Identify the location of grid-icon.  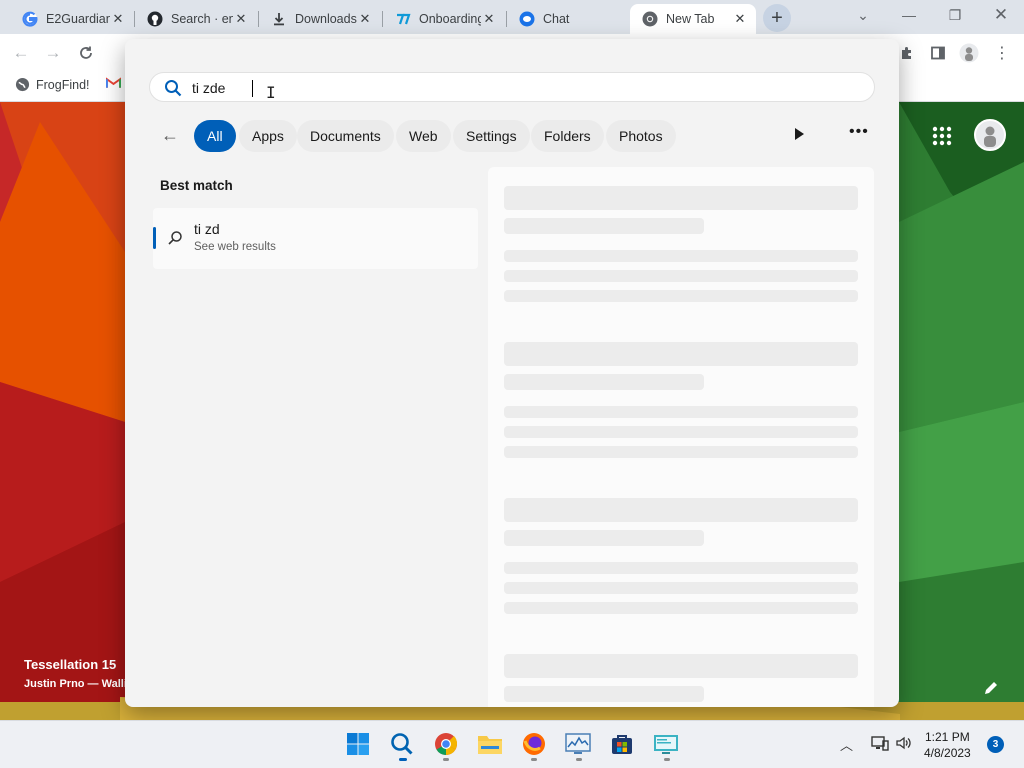
(942, 136).